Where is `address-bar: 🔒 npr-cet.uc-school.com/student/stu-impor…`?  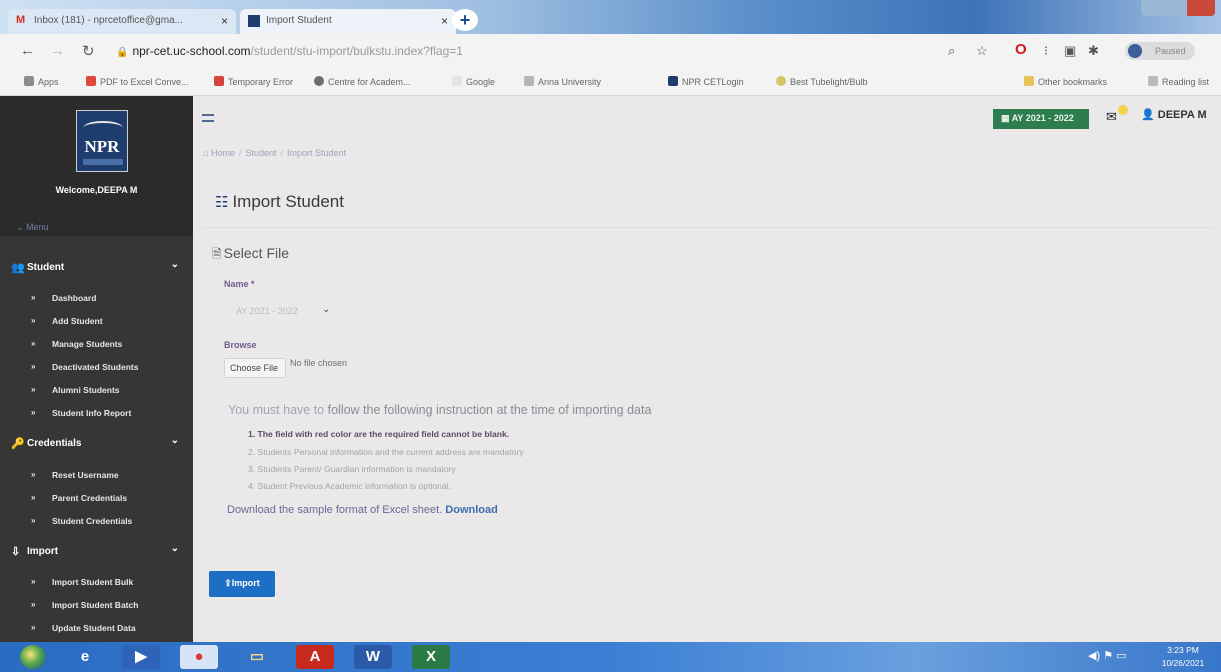 address-bar: 🔒 npr-cet.uc-school.com/student/stu-impor… is located at coordinates (289, 51).